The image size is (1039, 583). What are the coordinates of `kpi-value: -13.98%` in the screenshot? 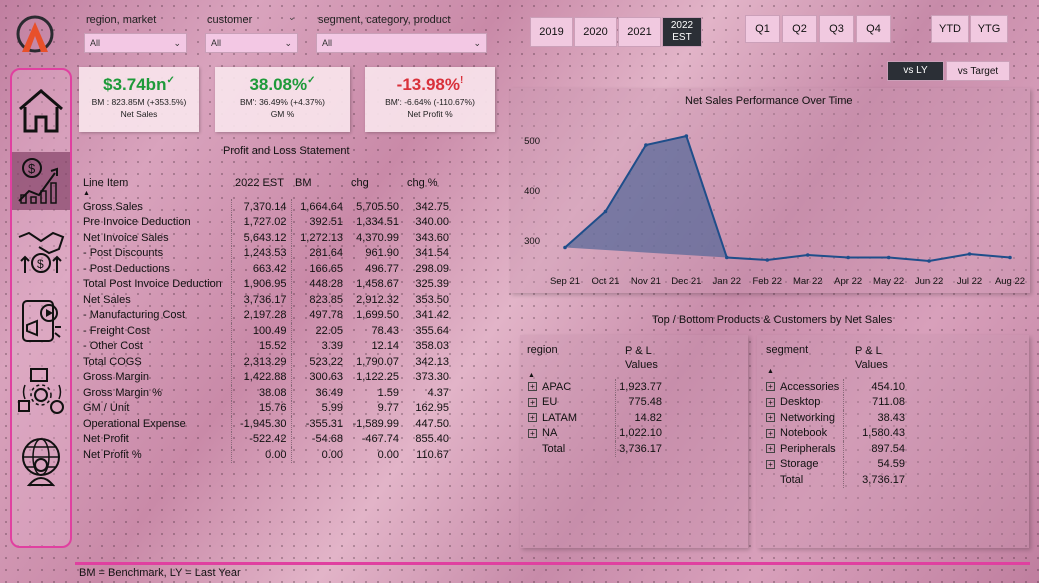 It's located at (428, 84).